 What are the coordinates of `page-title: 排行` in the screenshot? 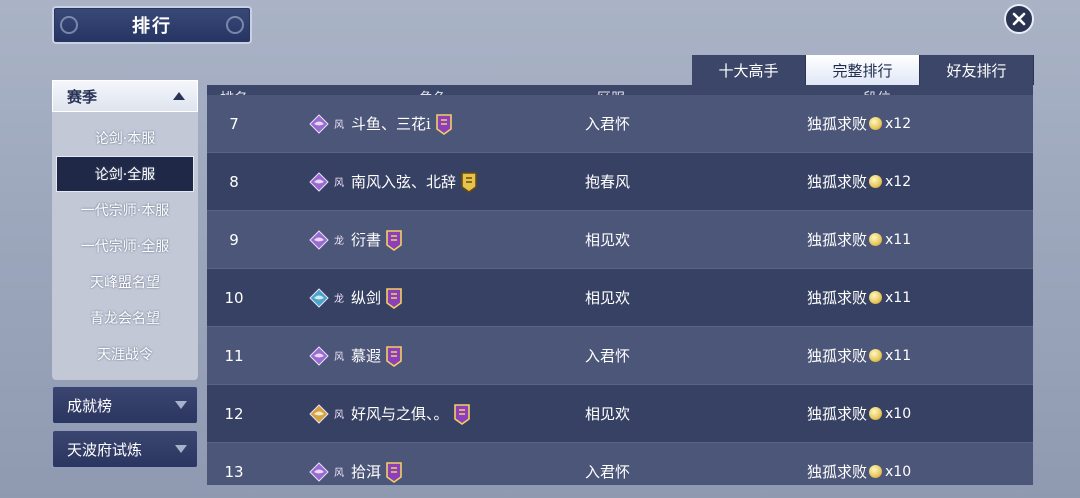 It's located at (152, 26).